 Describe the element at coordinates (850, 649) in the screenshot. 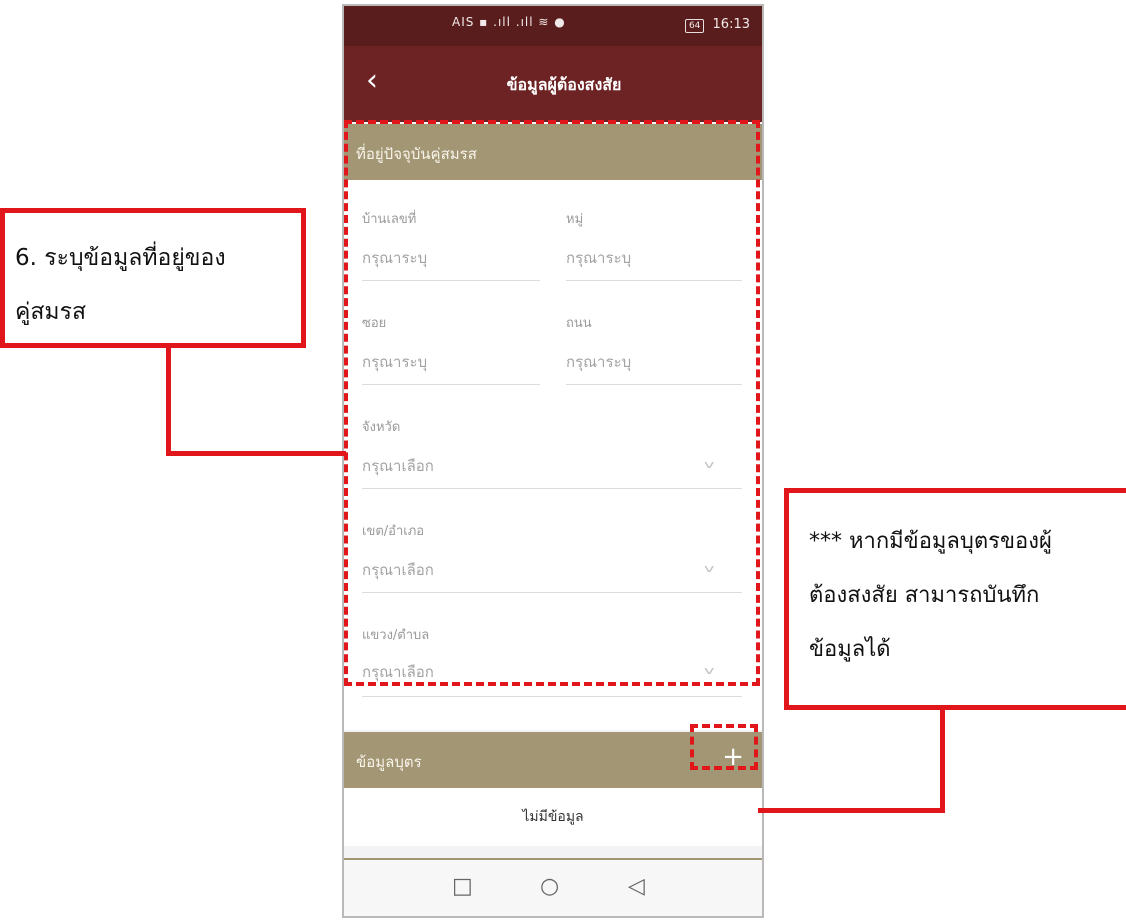

I see `note-line3: ข้อมูลได้` at that location.